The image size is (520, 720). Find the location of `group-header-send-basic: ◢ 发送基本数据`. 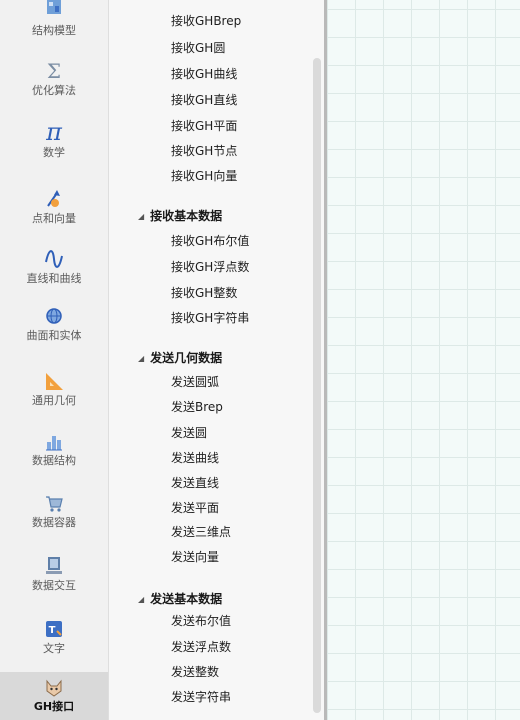

group-header-send-basic: ◢ 发送基本数据 is located at coordinates (180, 599).